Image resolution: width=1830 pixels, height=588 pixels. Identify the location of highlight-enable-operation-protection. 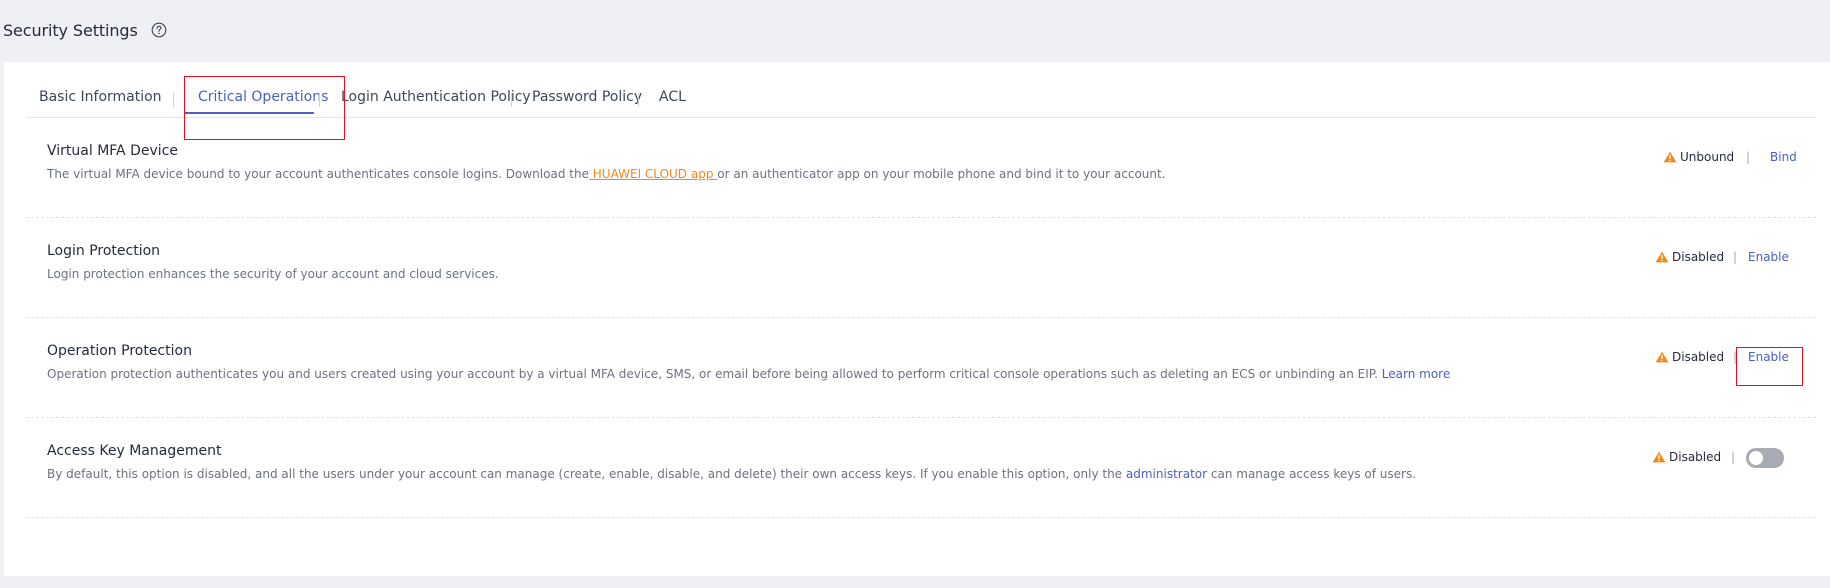
(1769, 366).